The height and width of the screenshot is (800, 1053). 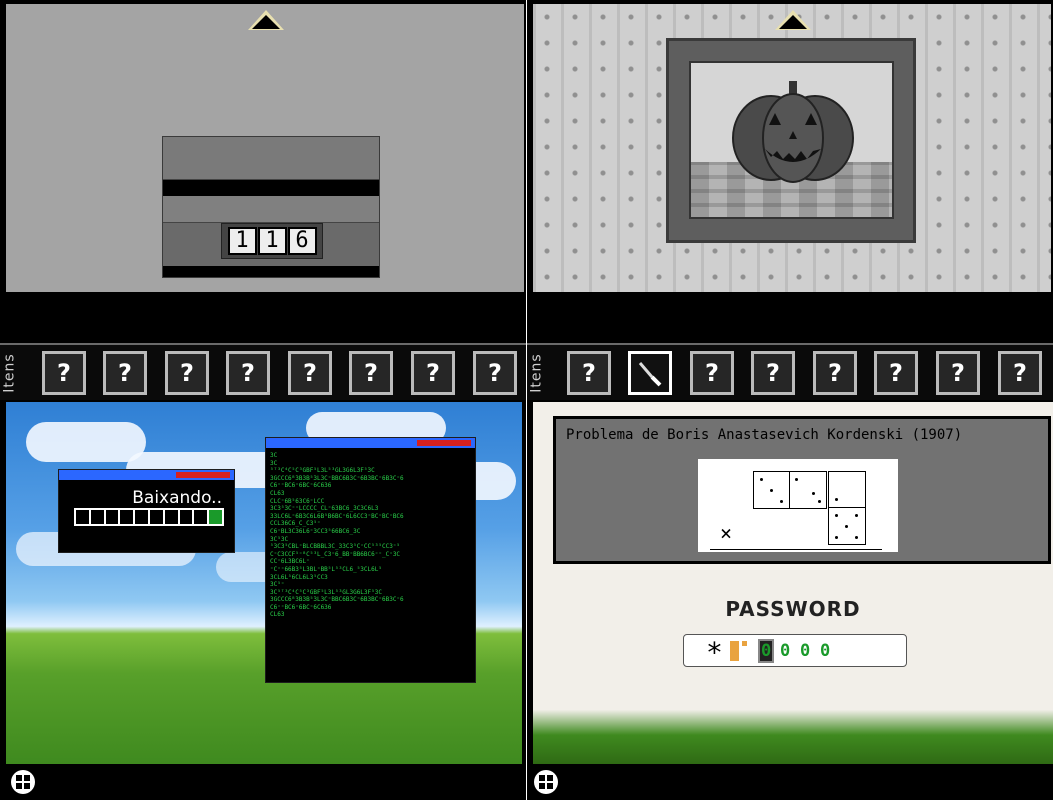 I want to click on unknown-block-icon: ?, so click(x=835, y=373).